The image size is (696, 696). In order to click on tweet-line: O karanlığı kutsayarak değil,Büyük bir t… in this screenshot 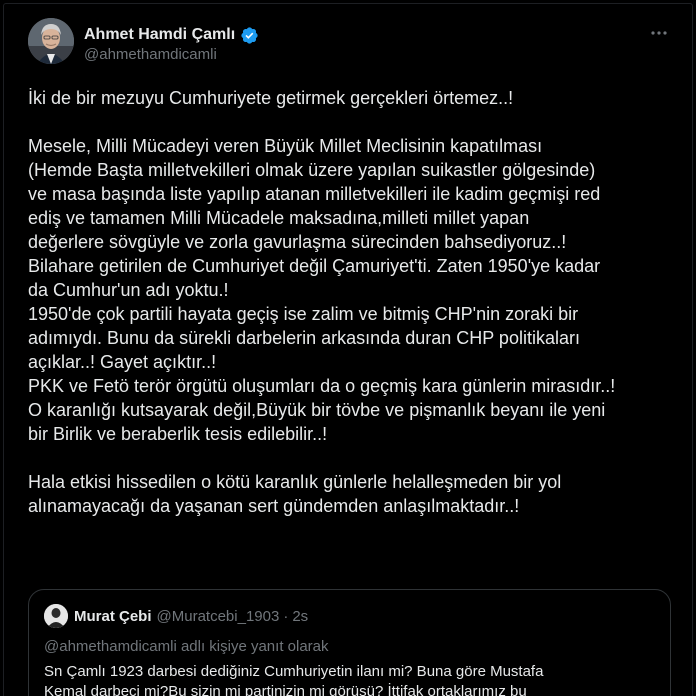, I will do `click(317, 410)`.